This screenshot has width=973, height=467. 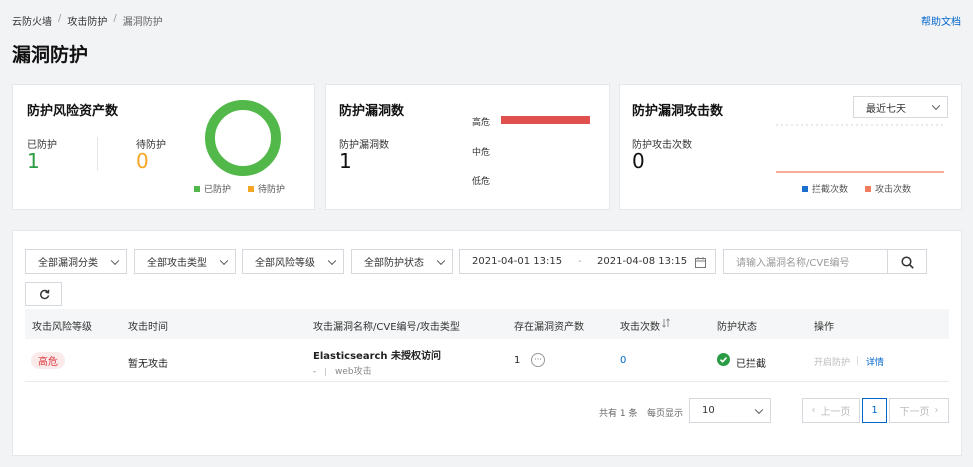 What do you see at coordinates (936, 410) in the screenshot?
I see `chevron-right-icon: ›` at bounding box center [936, 410].